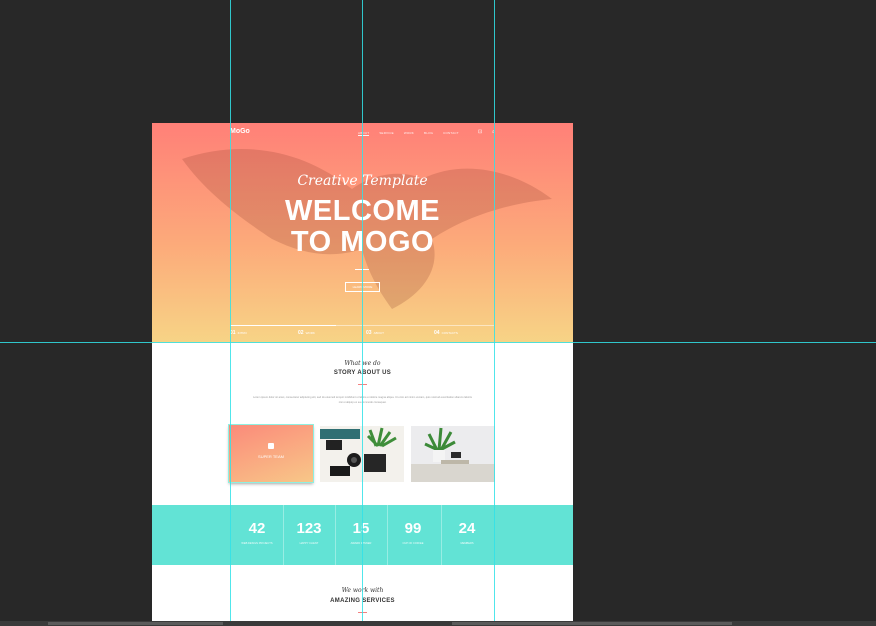 The width and height of the screenshot is (876, 626). Describe the element at coordinates (467, 333) in the screenshot. I see `hero-slide-item: 04 CONTACTS` at that location.